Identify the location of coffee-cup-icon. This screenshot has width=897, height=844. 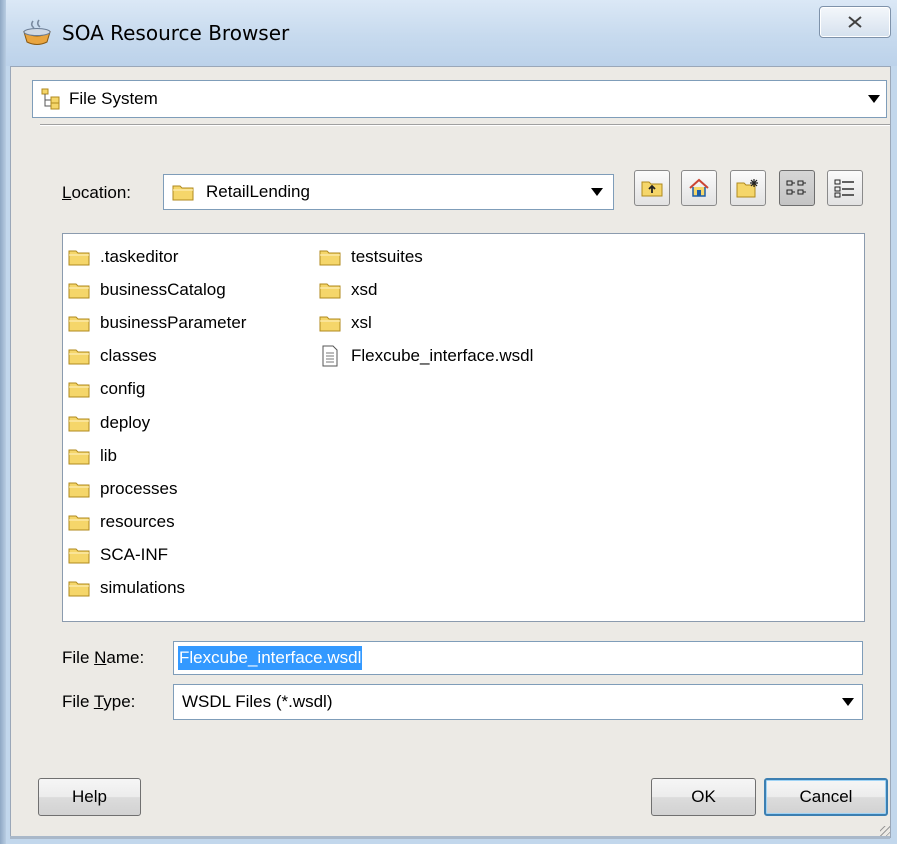
(37, 32).